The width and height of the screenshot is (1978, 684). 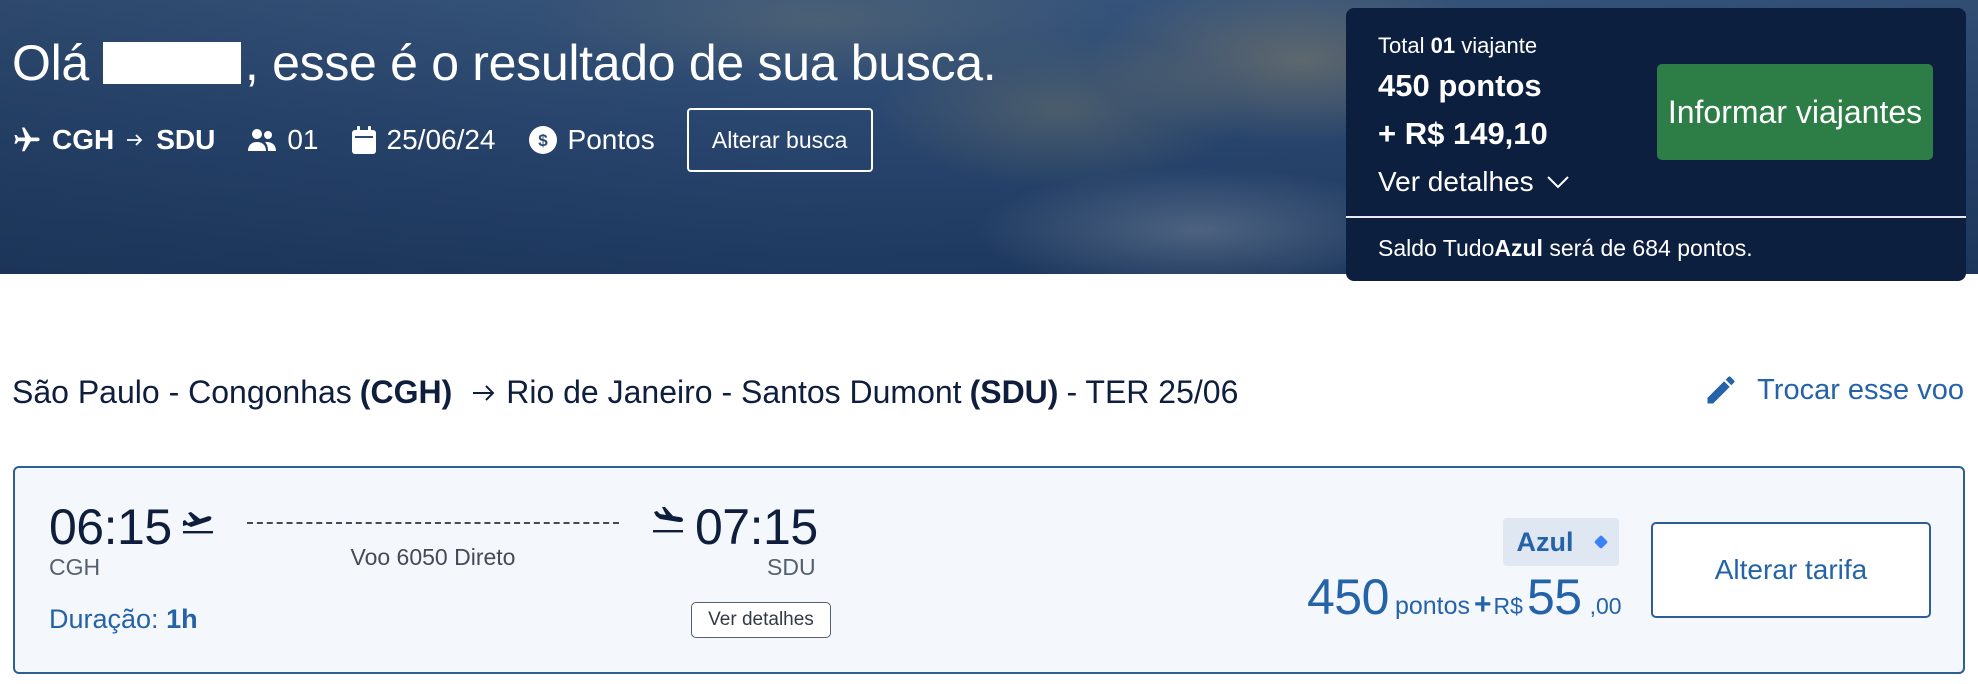 I want to click on balance-suffix: será de 684 pontos., so click(x=1651, y=248).